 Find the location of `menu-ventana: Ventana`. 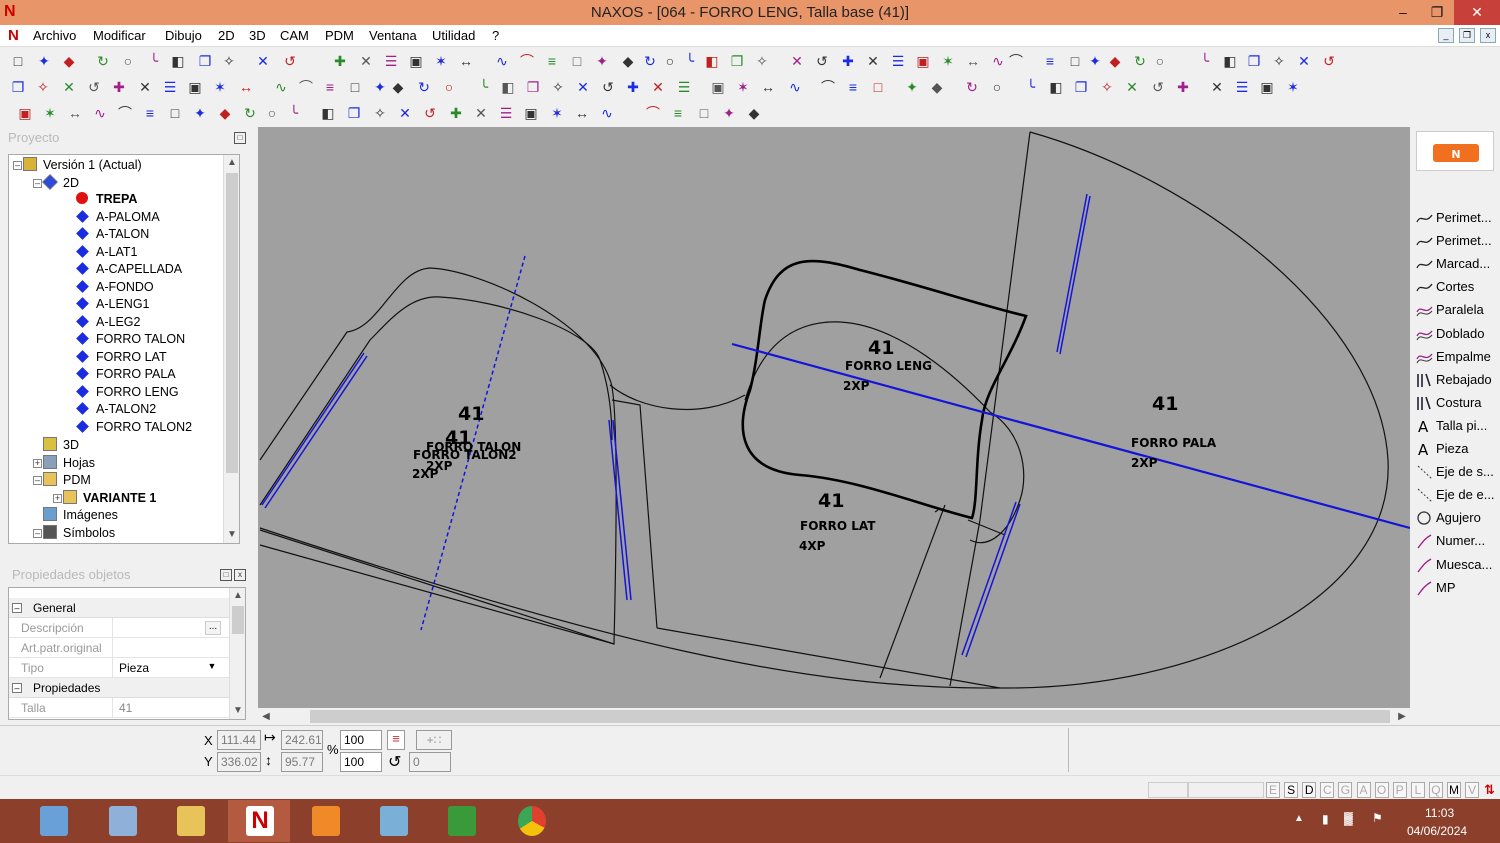

menu-ventana: Ventana is located at coordinates (393, 35).